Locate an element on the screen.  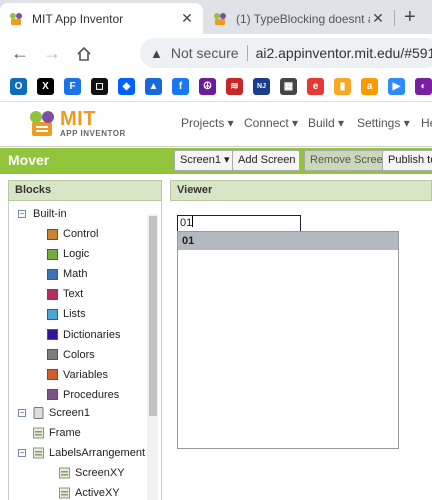
menu-settings: Settings ▾ is located at coordinates (383, 123).